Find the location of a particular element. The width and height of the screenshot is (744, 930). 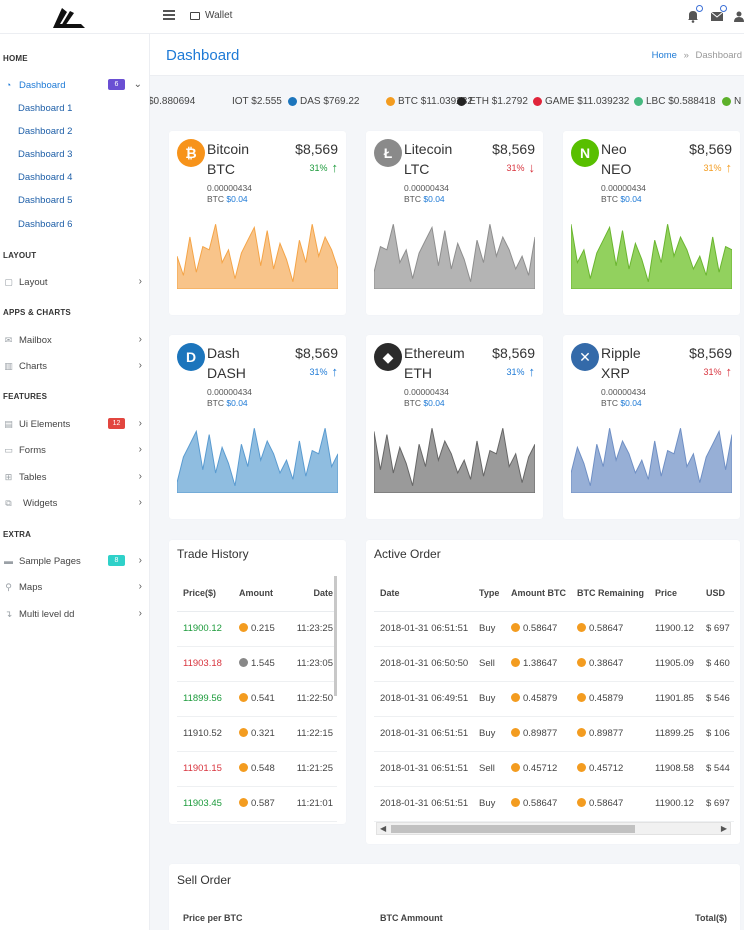

coin-symbol: XRP is located at coordinates (615, 373).